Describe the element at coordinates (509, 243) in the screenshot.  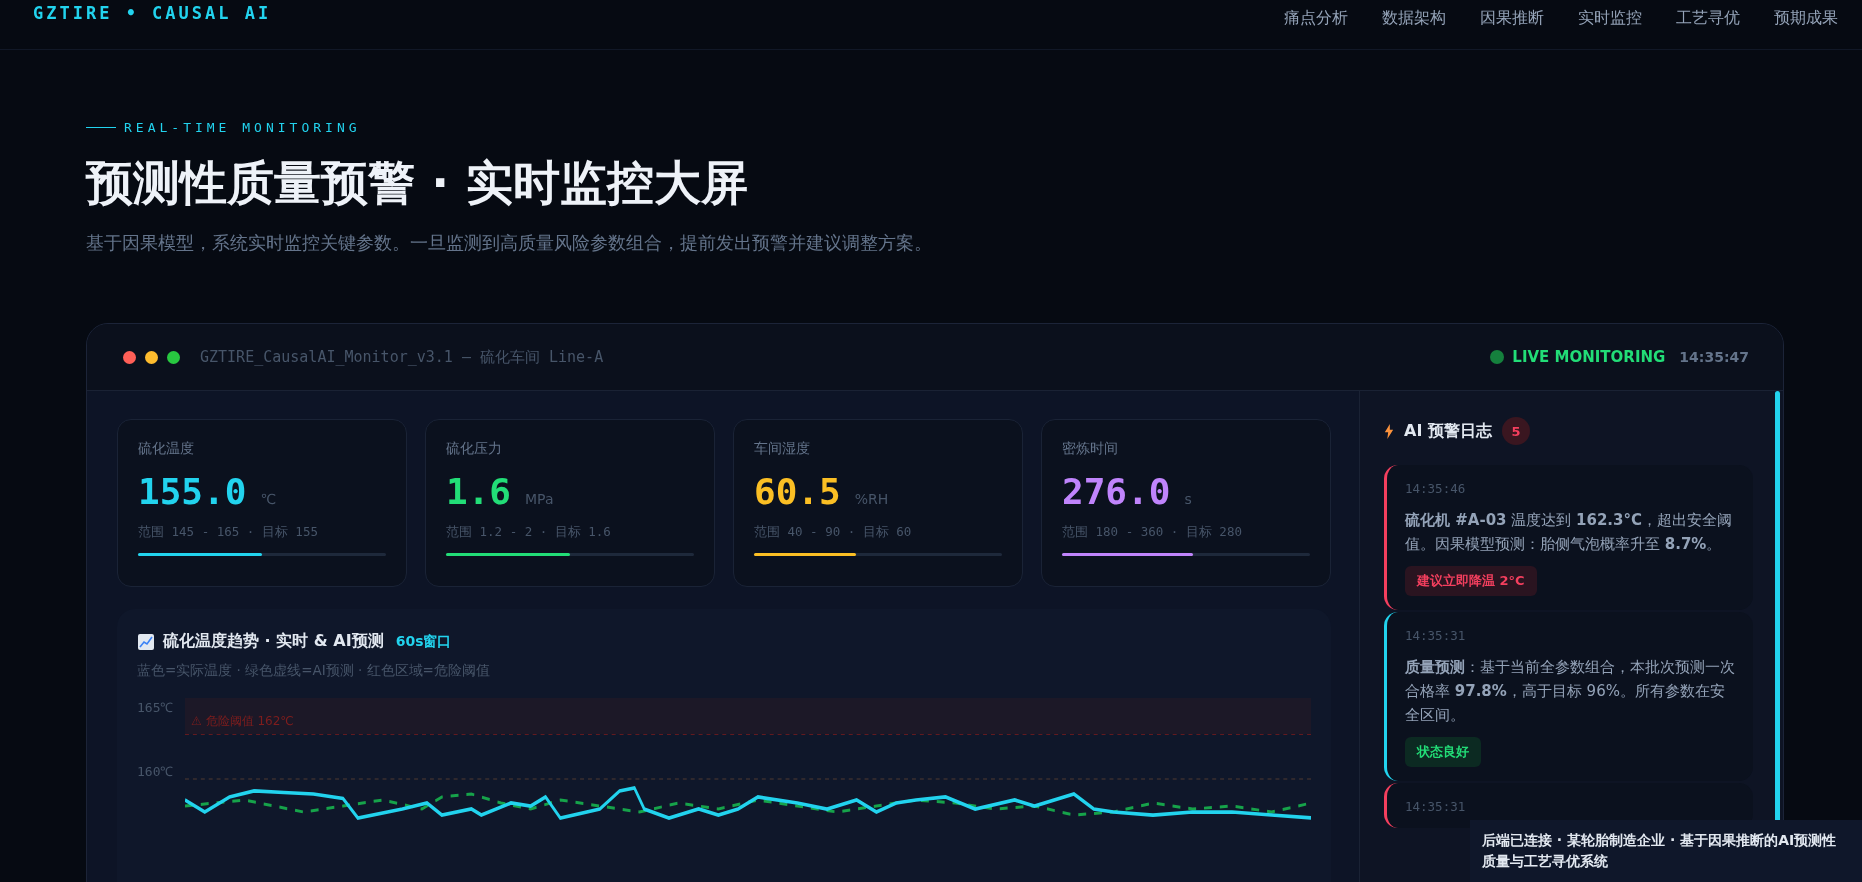
I see `page-description: 基于因果模型，系统实时监控关键参数。一旦监测到高质量风险参数组合，提前发出预警并建议调整方案。` at that location.